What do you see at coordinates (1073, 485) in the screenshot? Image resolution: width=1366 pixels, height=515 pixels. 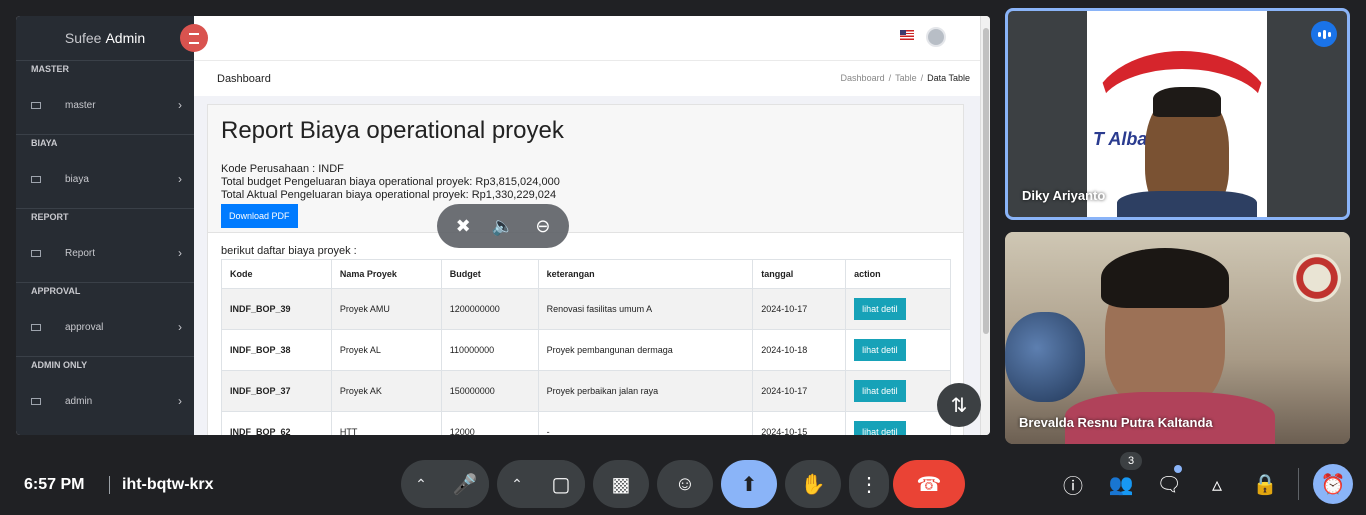 I see `info-icon: ⓘ` at bounding box center [1073, 485].